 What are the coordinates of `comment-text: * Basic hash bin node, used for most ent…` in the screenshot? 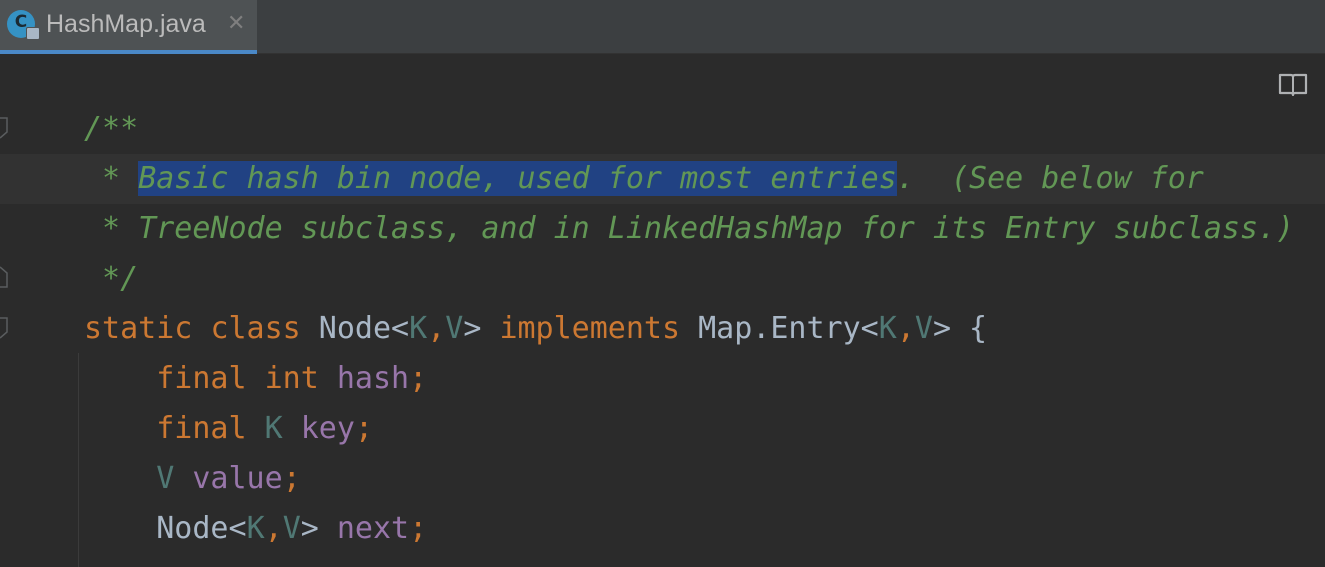 It's located at (644, 178).